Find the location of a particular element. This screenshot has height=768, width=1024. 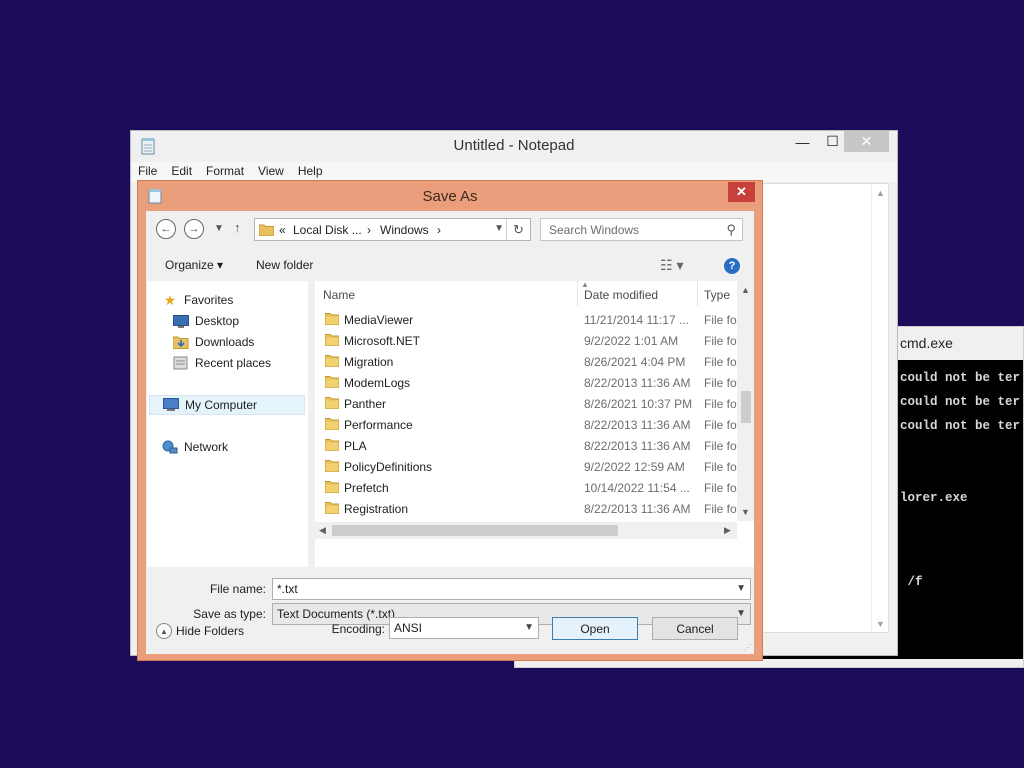

minimize-button: — is located at coordinates (802, 141).